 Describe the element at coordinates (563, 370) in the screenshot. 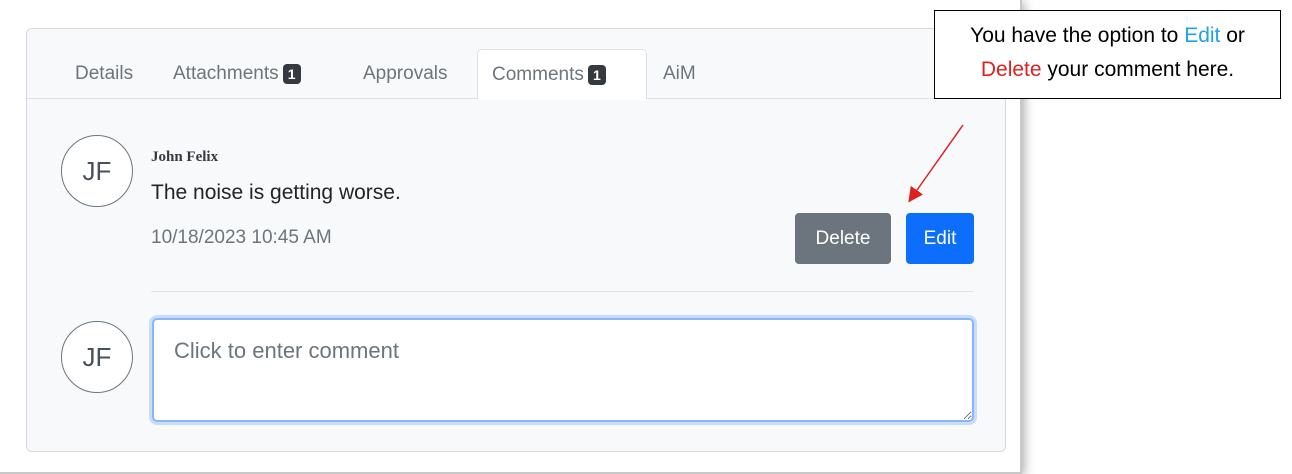

I see `comment-input` at that location.